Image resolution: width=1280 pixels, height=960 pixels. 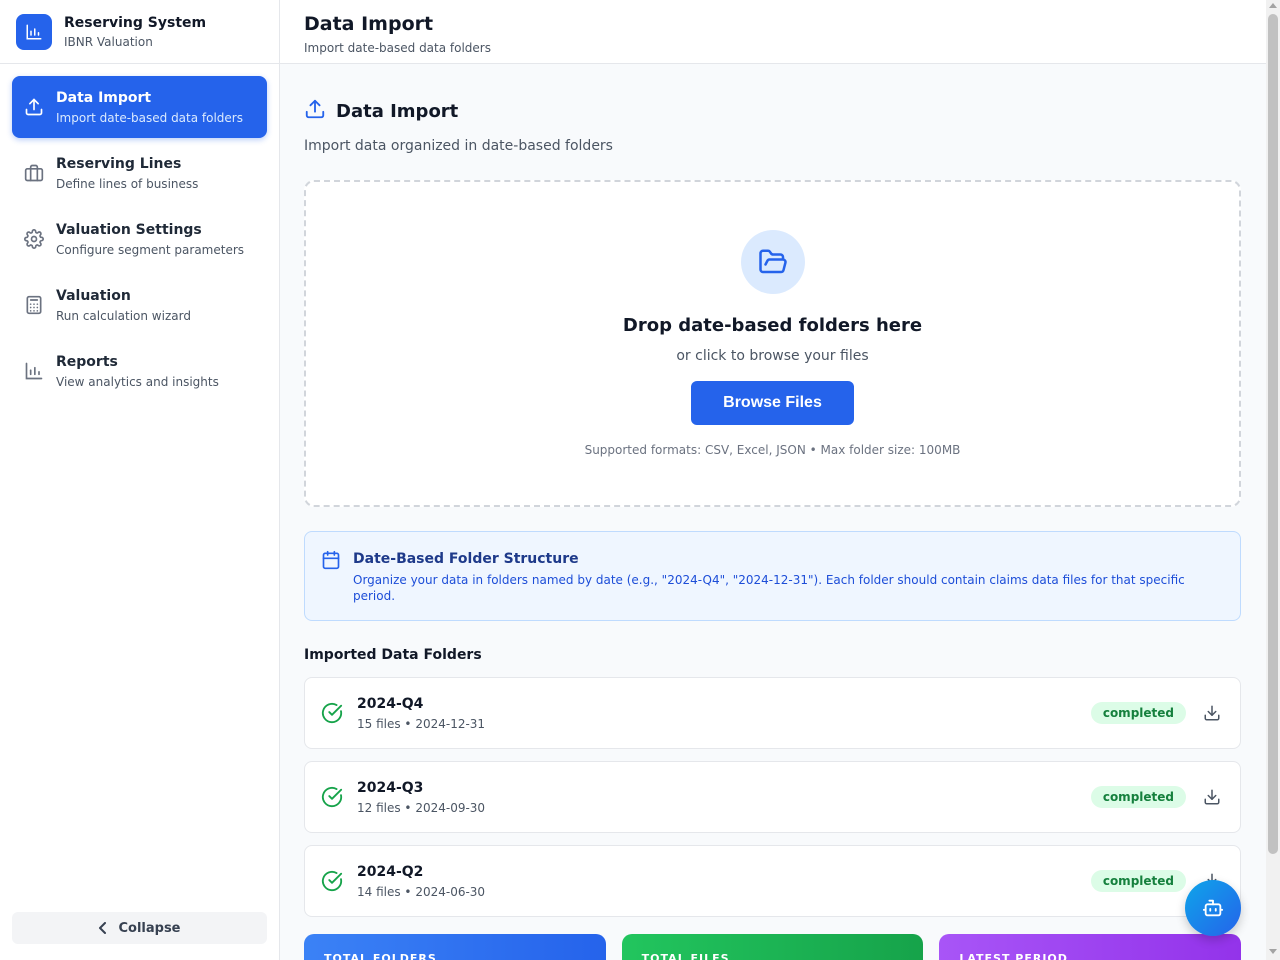 What do you see at coordinates (772, 262) in the screenshot?
I see `folder-open-icon` at bounding box center [772, 262].